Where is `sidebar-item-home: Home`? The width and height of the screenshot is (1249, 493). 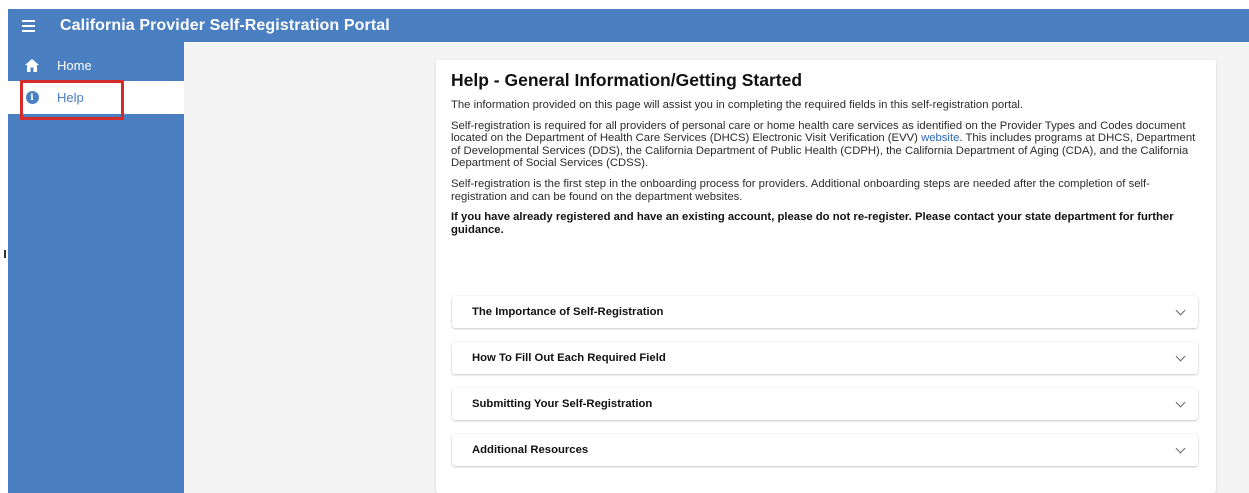 sidebar-item-home: Home is located at coordinates (96, 65).